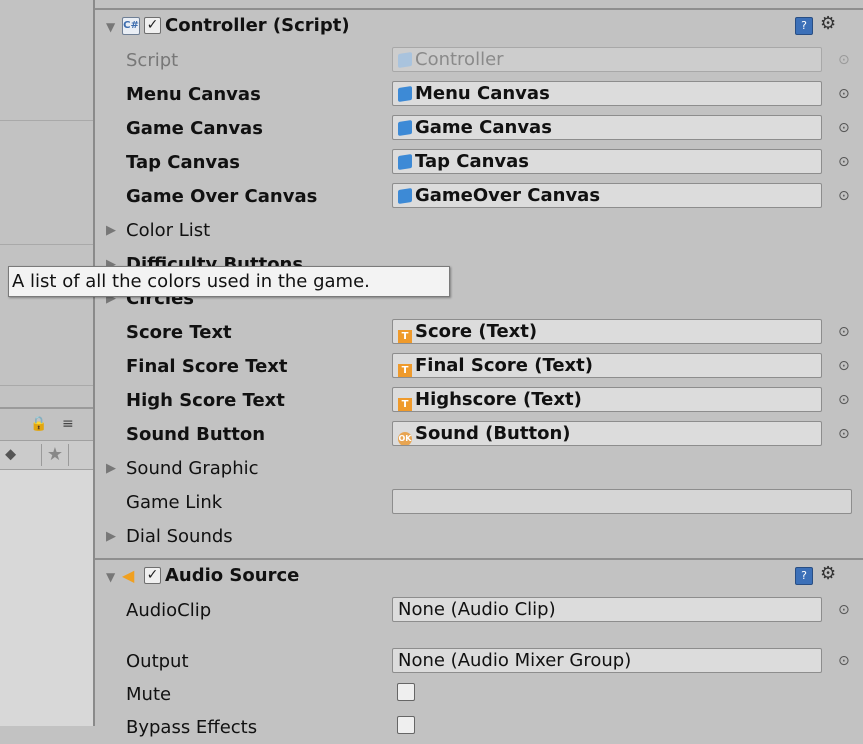 Image resolution: width=863 pixels, height=744 pixels. What do you see at coordinates (405, 60) in the screenshot?
I see `script-file-icon` at bounding box center [405, 60].